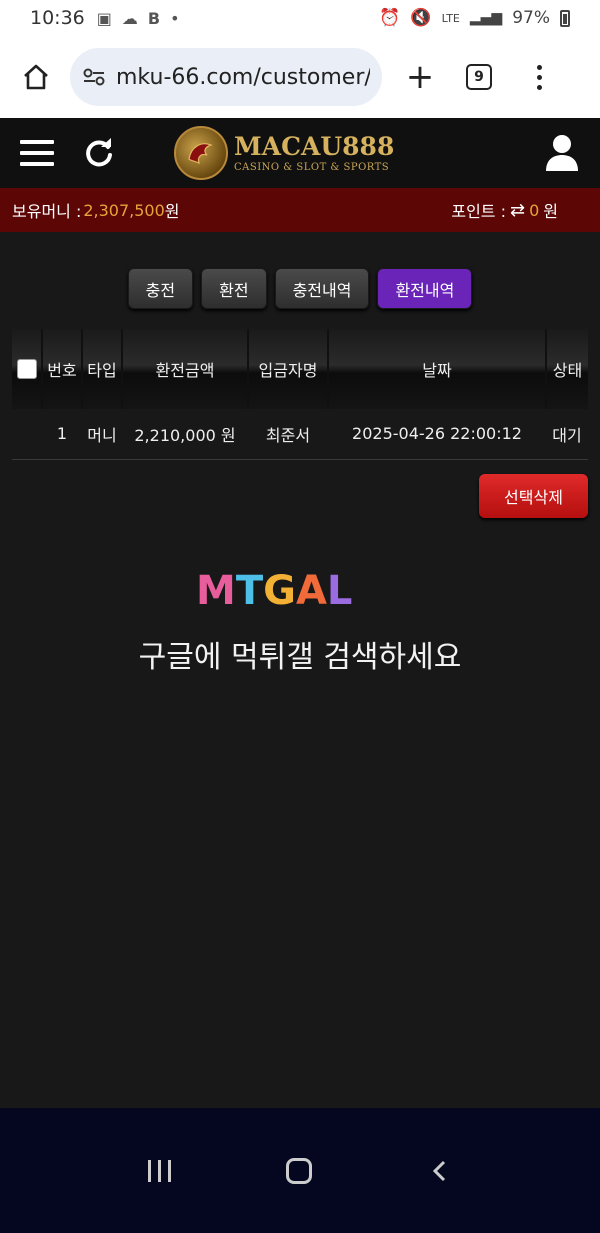 The height and width of the screenshot is (1233, 600). Describe the element at coordinates (478, 211) in the screenshot. I see `points-label: 포인트 :` at that location.